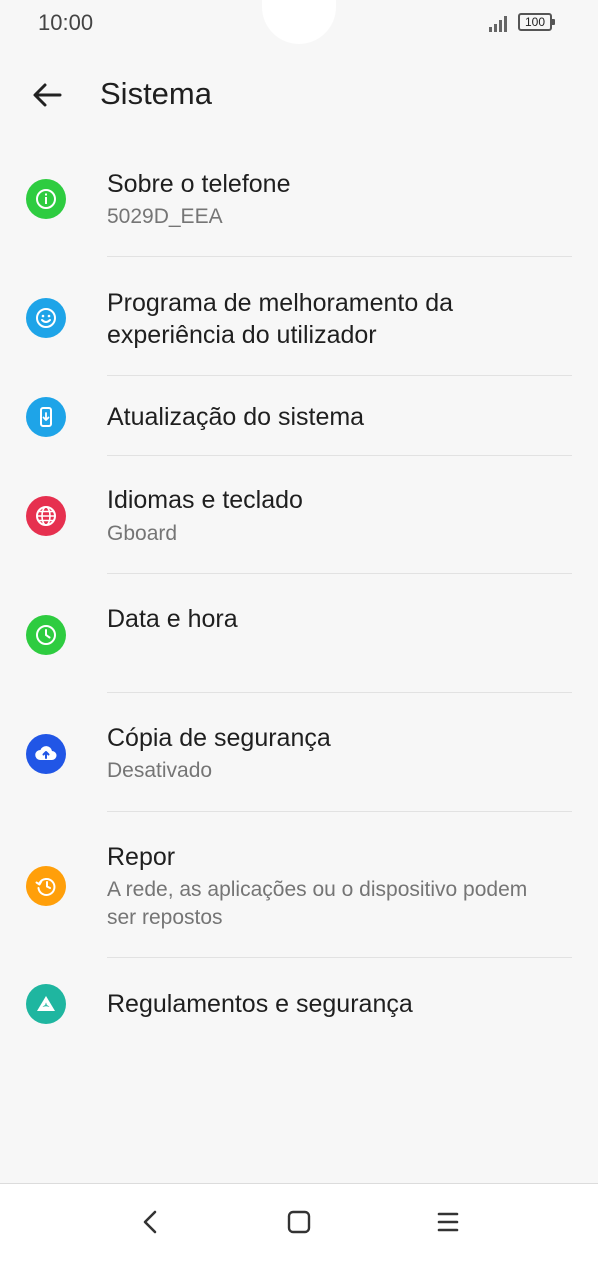 Image resolution: width=598 pixels, height=1263 pixels. Describe the element at coordinates (199, 184) in the screenshot. I see `item-title: Sobre o telefone` at that location.